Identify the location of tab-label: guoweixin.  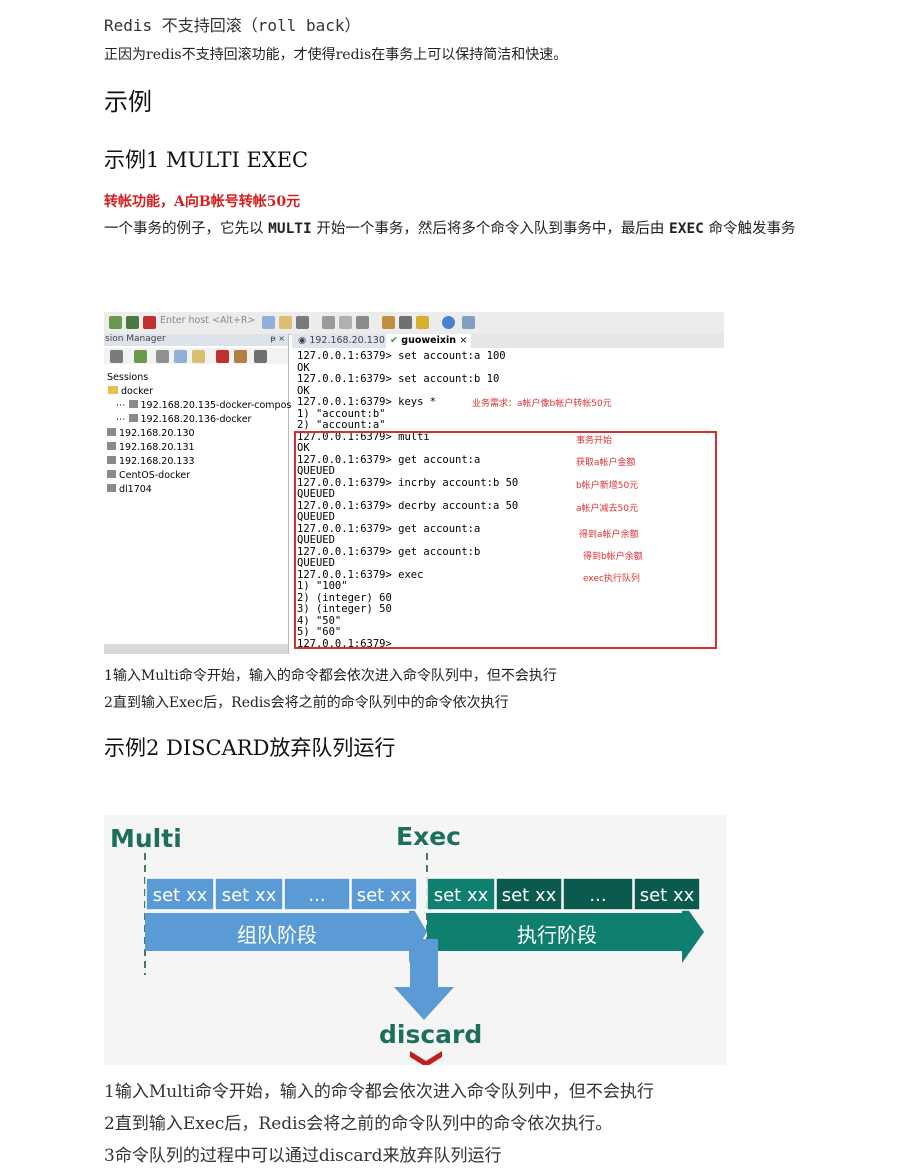
(428, 340).